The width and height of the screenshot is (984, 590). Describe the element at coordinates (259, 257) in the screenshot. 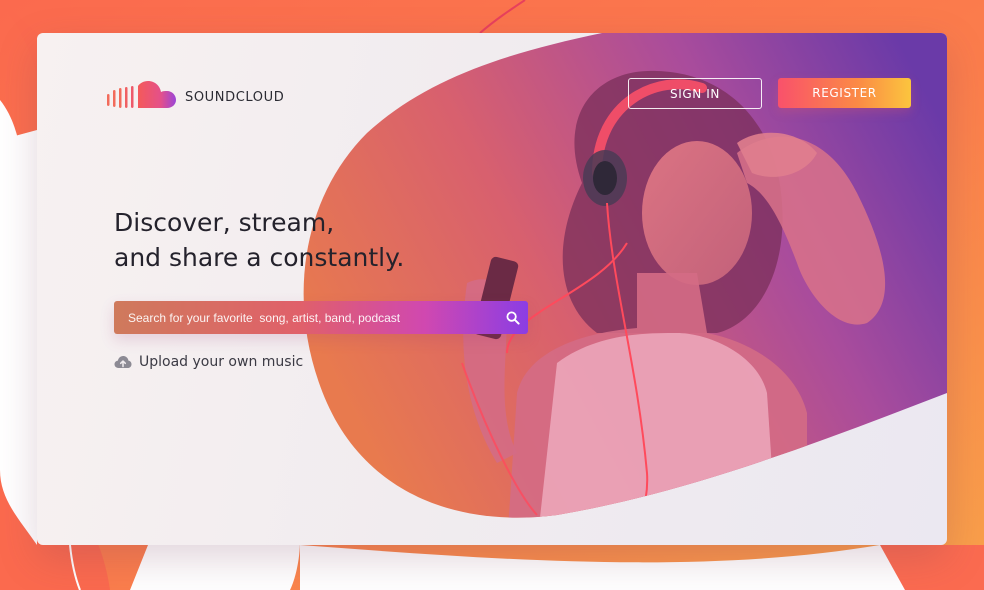

I see `headline-line-2: and share a constantly.` at that location.